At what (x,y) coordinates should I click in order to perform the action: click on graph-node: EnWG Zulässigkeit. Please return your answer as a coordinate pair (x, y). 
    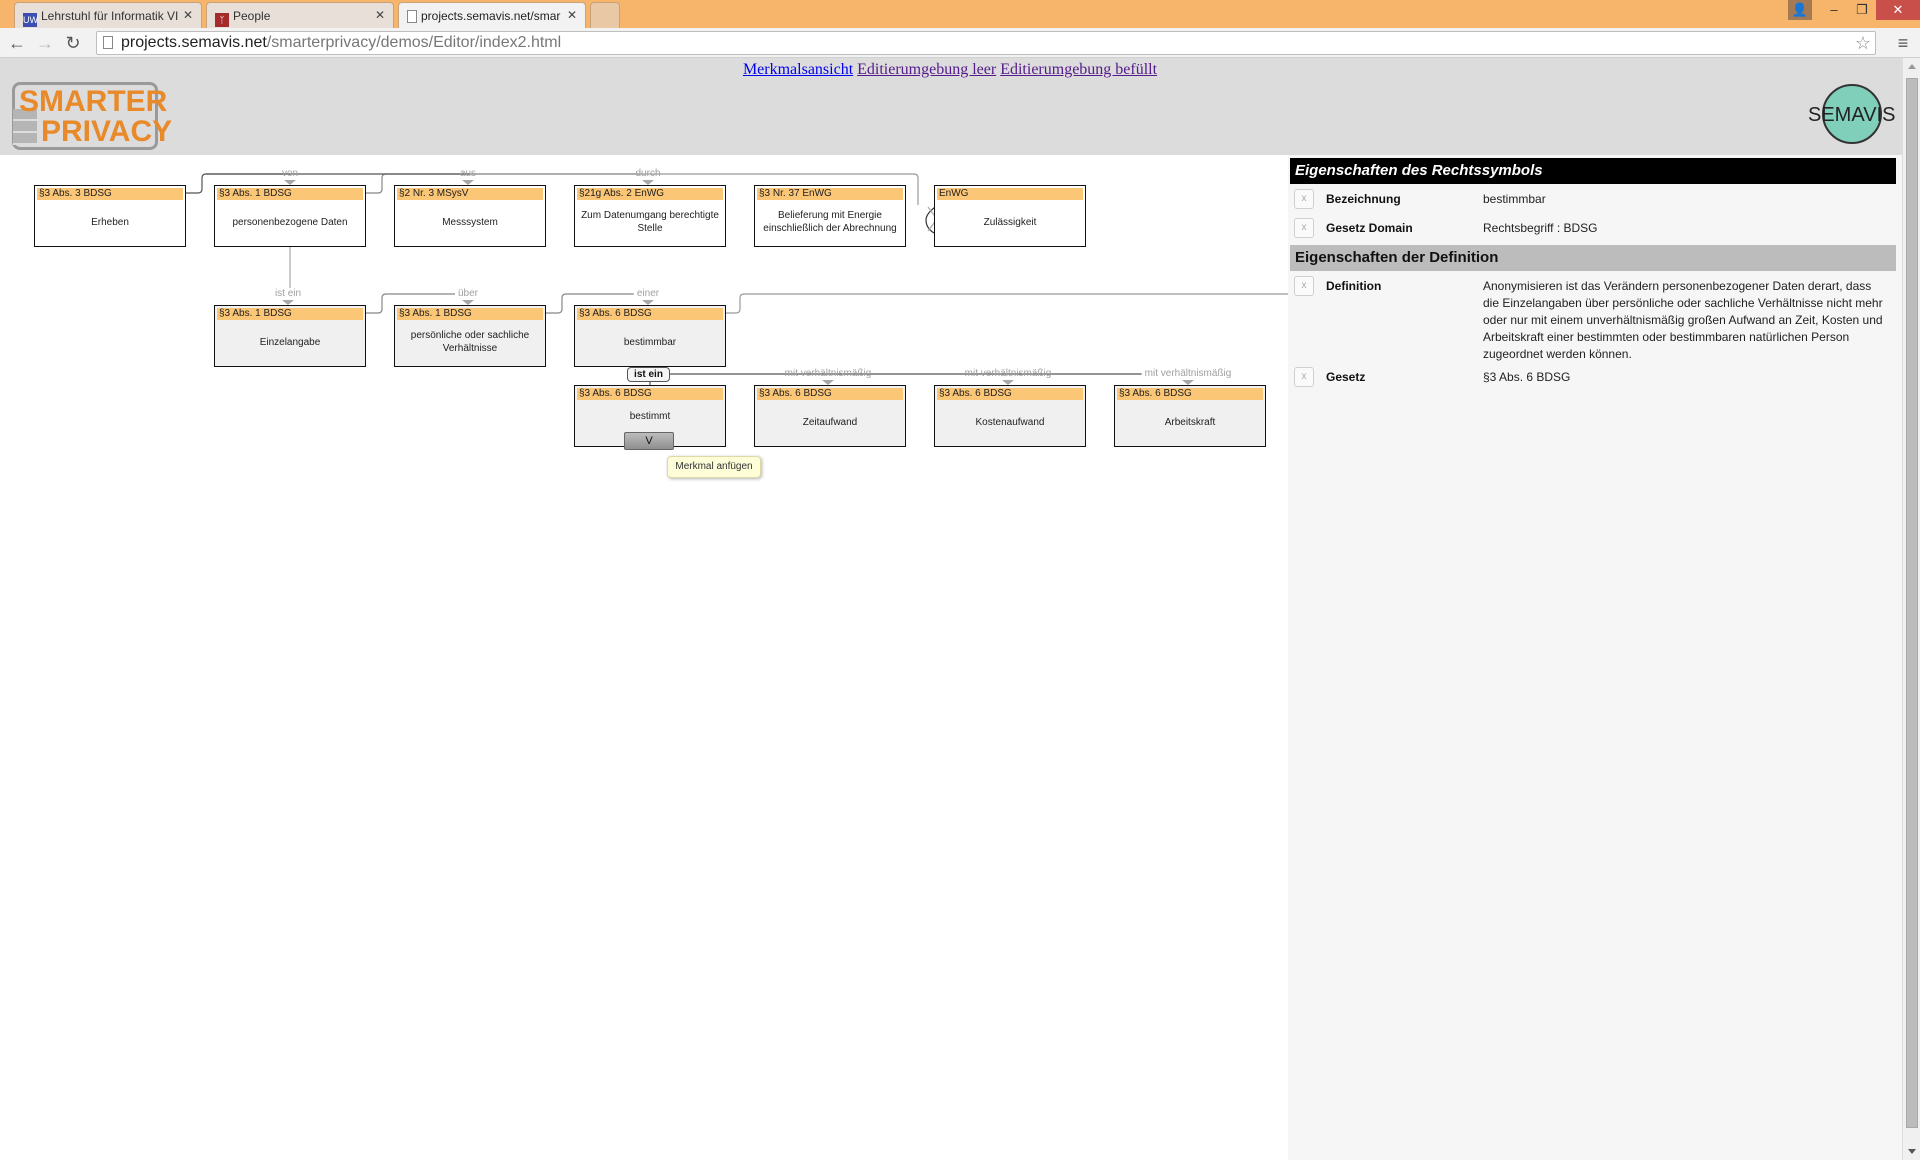
    Looking at the image, I should click on (1010, 216).